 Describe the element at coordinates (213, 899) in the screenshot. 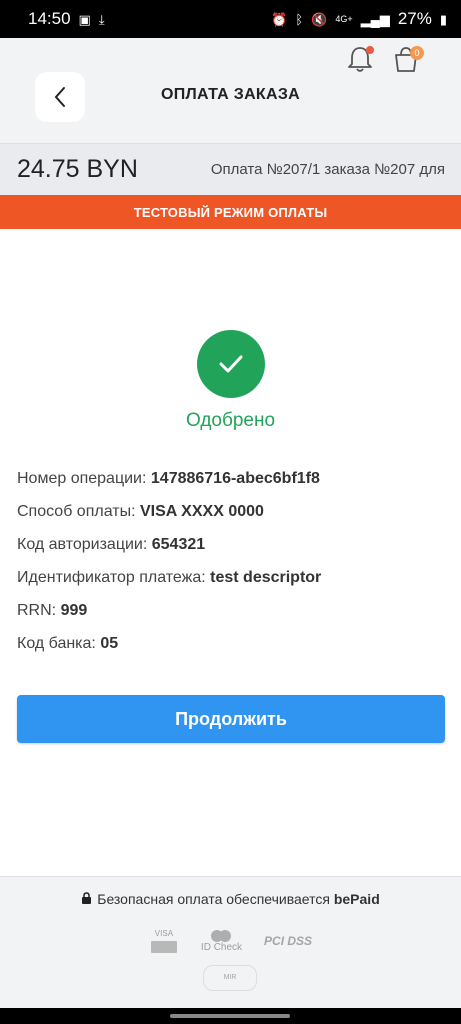

I see `secure-text: Безопасная оплата обеспечивается` at that location.